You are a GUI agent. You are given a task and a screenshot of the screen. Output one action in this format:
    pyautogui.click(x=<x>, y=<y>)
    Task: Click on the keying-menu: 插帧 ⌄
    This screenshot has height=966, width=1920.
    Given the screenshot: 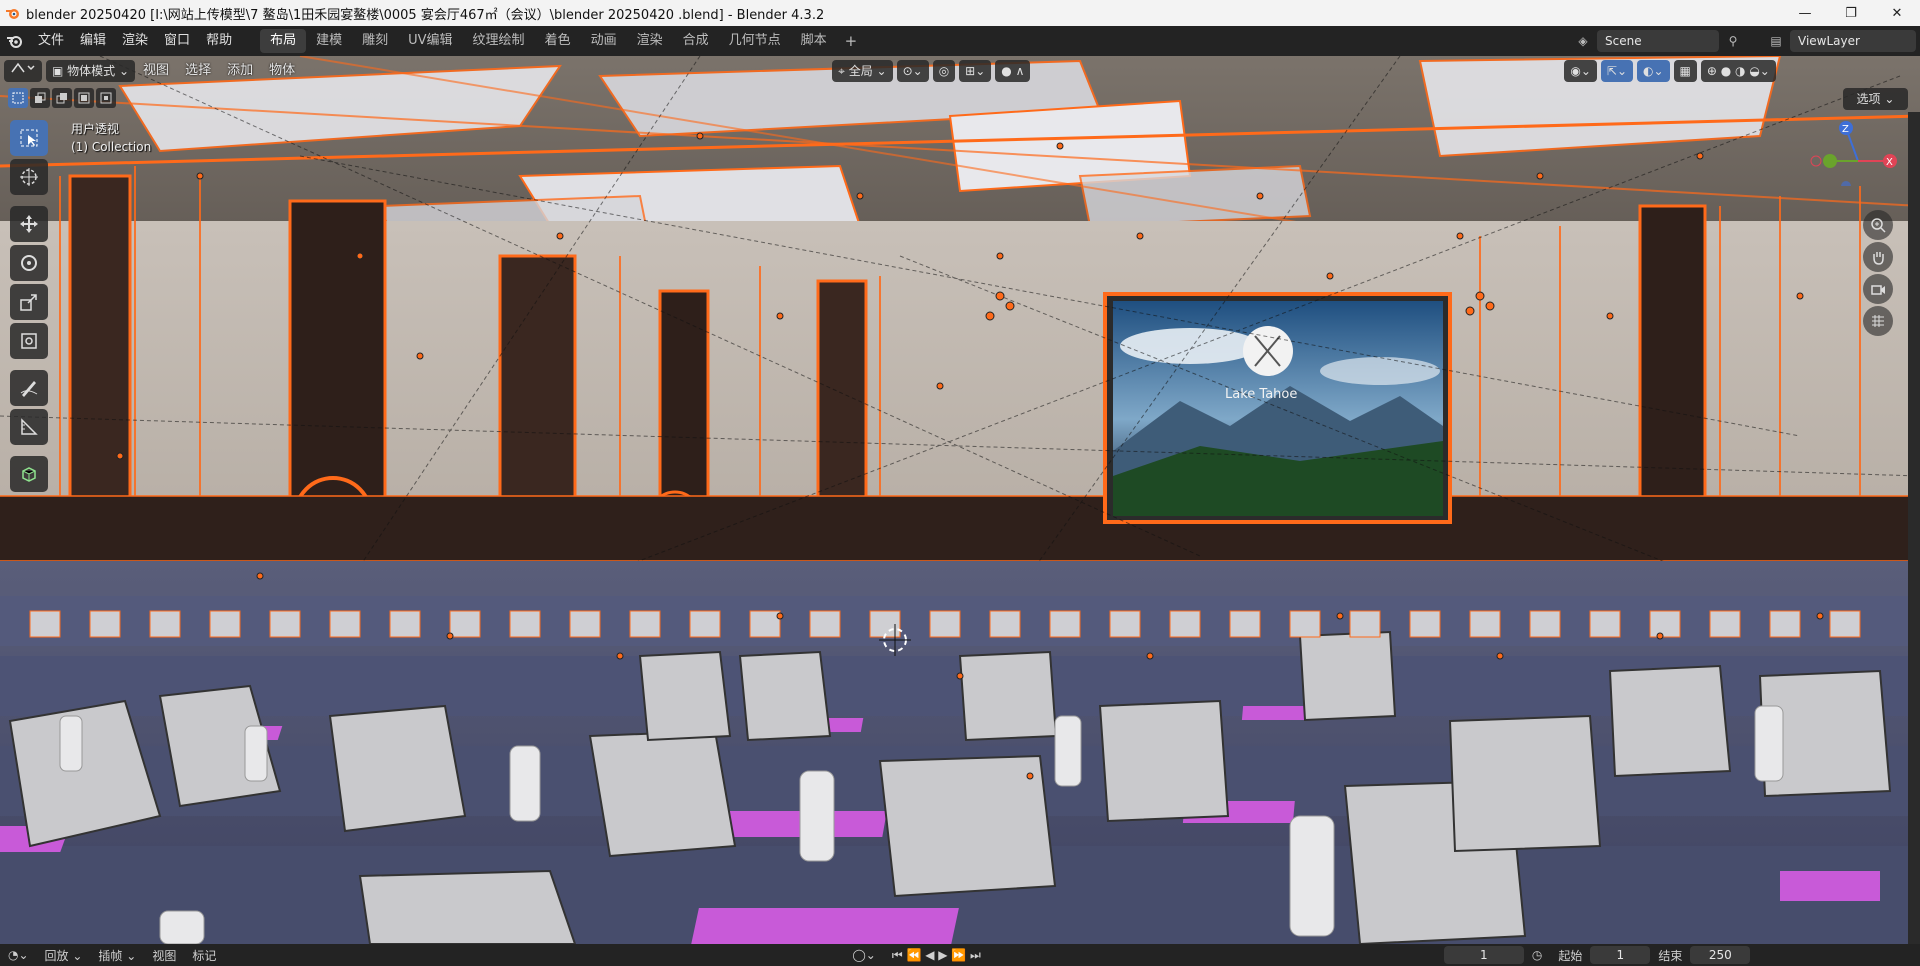 What is the action you would take?
    pyautogui.click(x=117, y=955)
    